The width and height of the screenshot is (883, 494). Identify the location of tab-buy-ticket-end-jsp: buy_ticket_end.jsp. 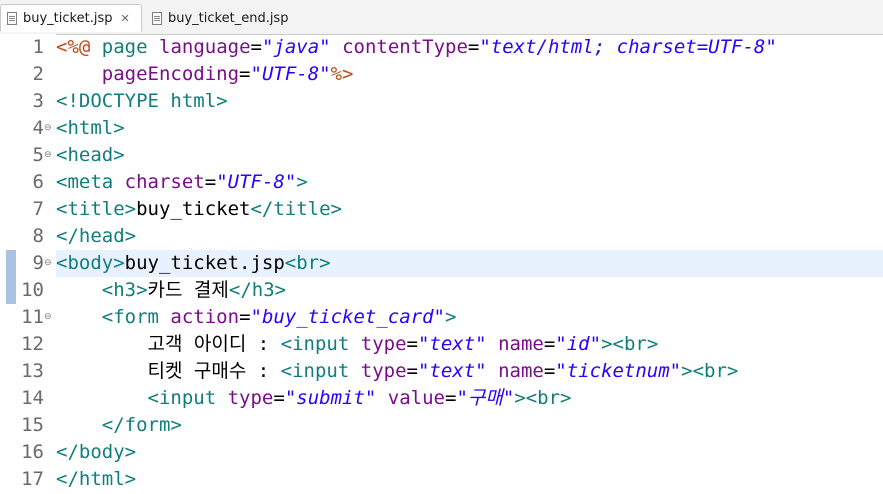
(221, 18).